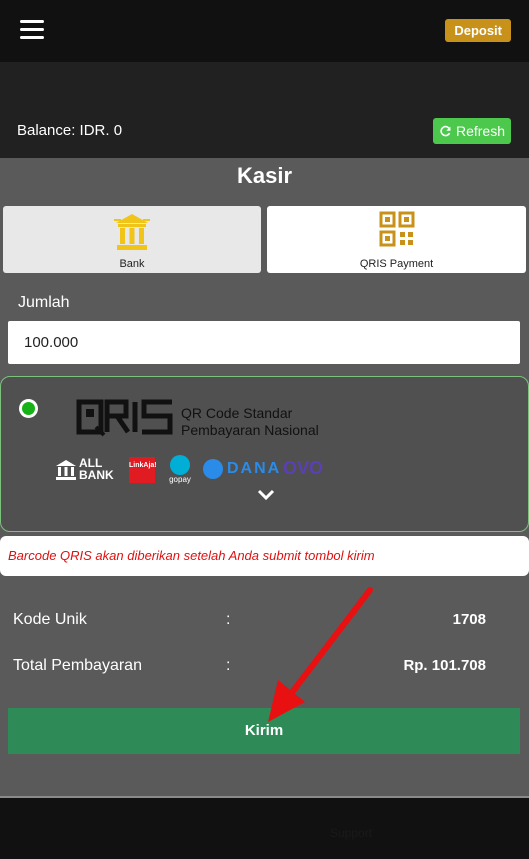  I want to click on unique-code-label: Kode Unik, so click(50, 619).